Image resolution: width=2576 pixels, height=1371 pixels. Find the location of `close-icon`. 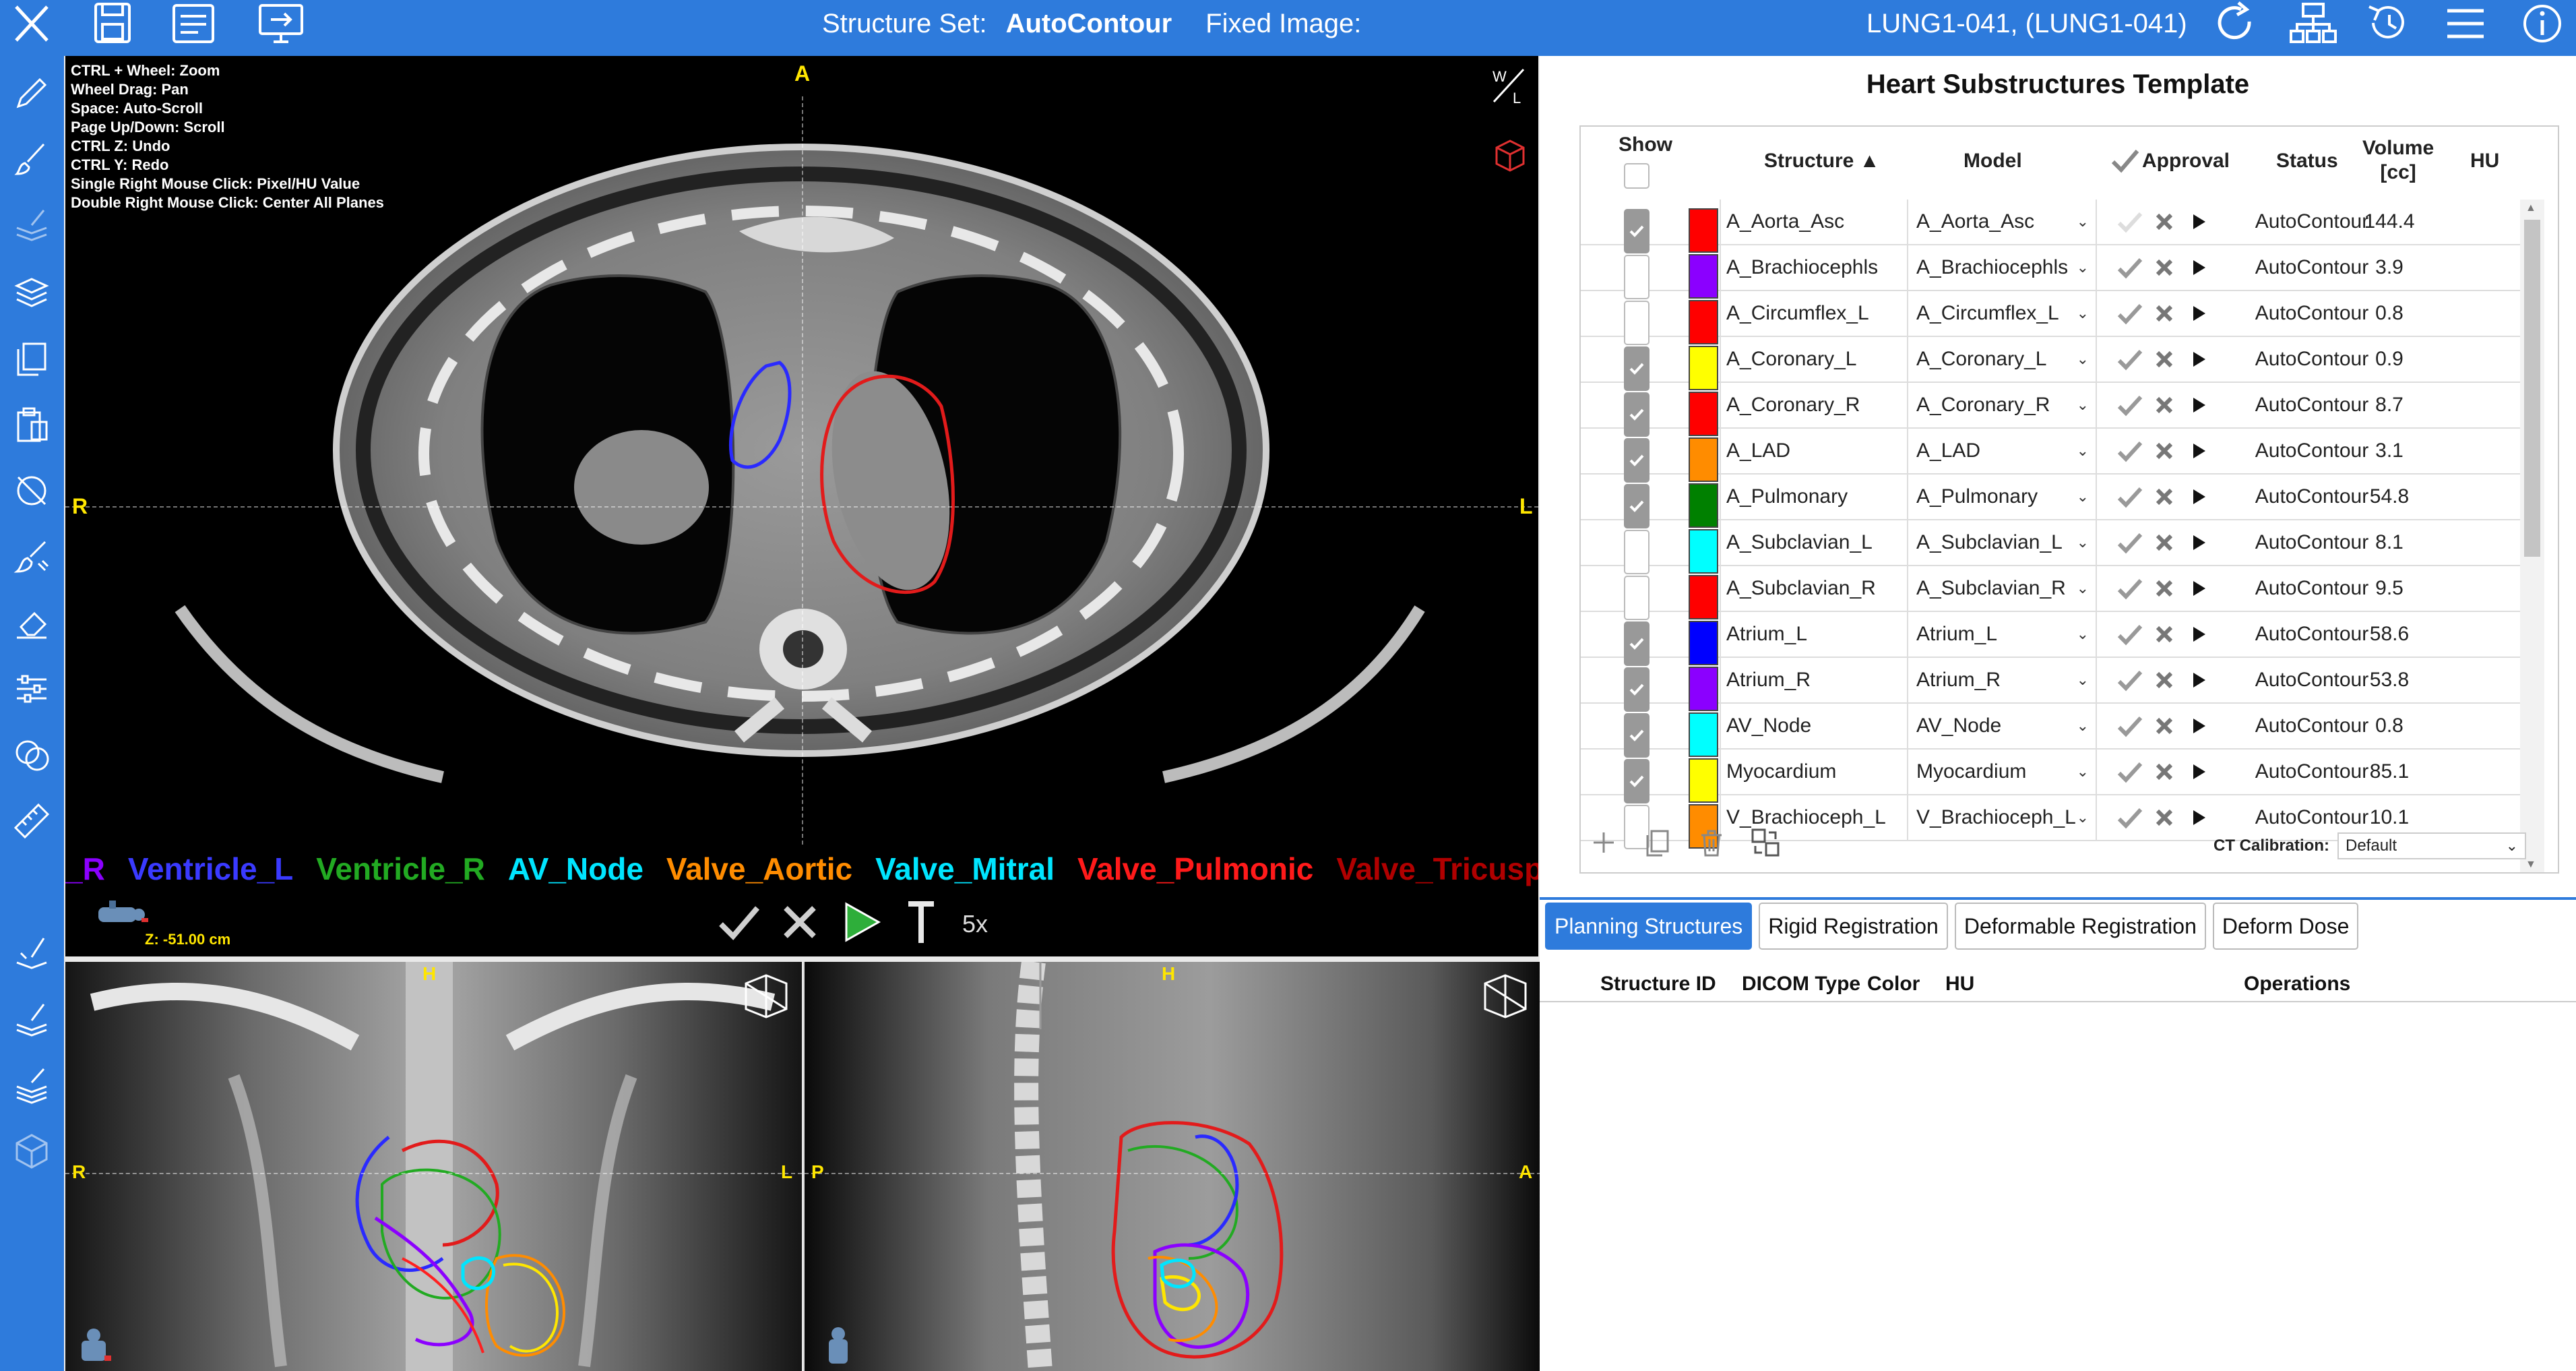

close-icon is located at coordinates (32, 24).